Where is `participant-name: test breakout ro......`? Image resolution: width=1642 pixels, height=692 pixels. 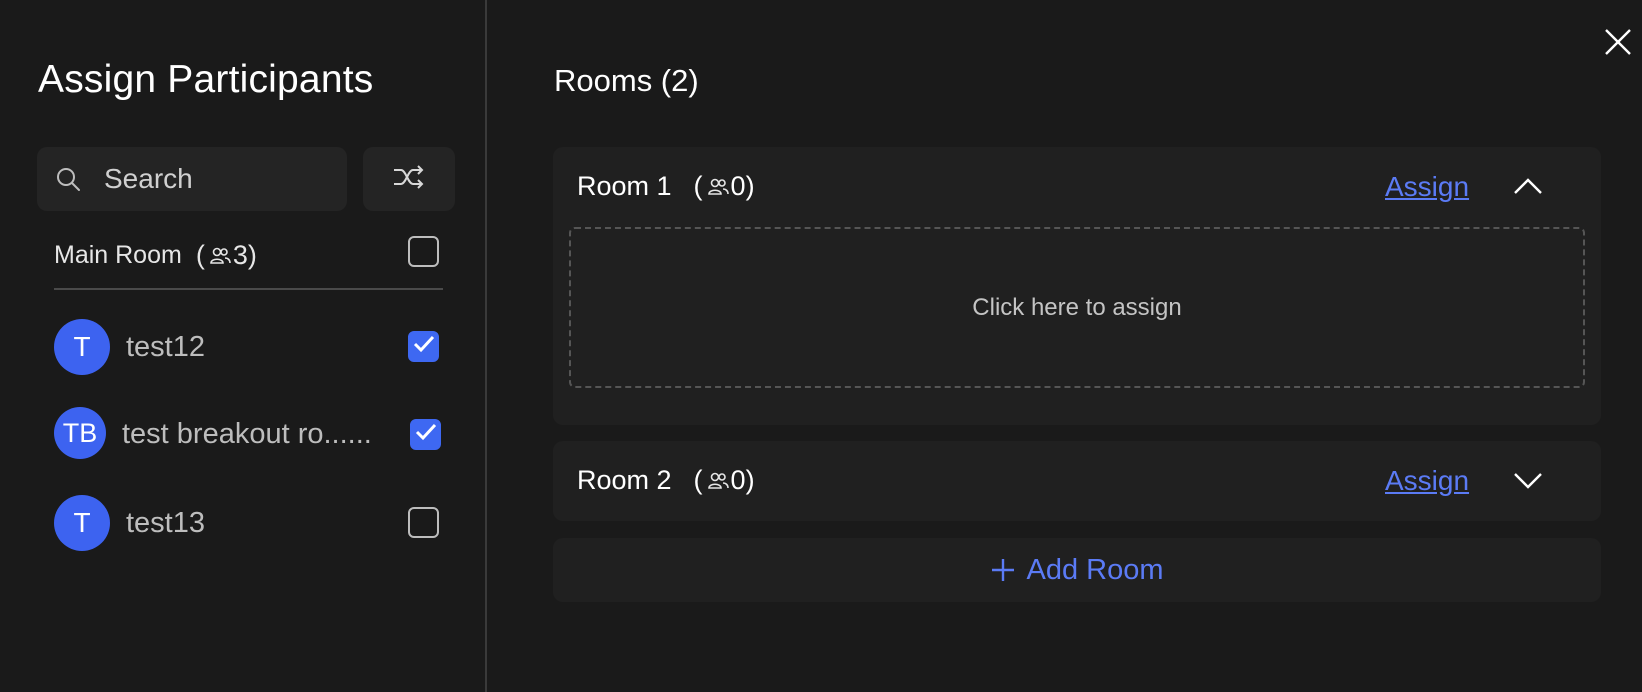
participant-name: test breakout ro...... is located at coordinates (247, 434).